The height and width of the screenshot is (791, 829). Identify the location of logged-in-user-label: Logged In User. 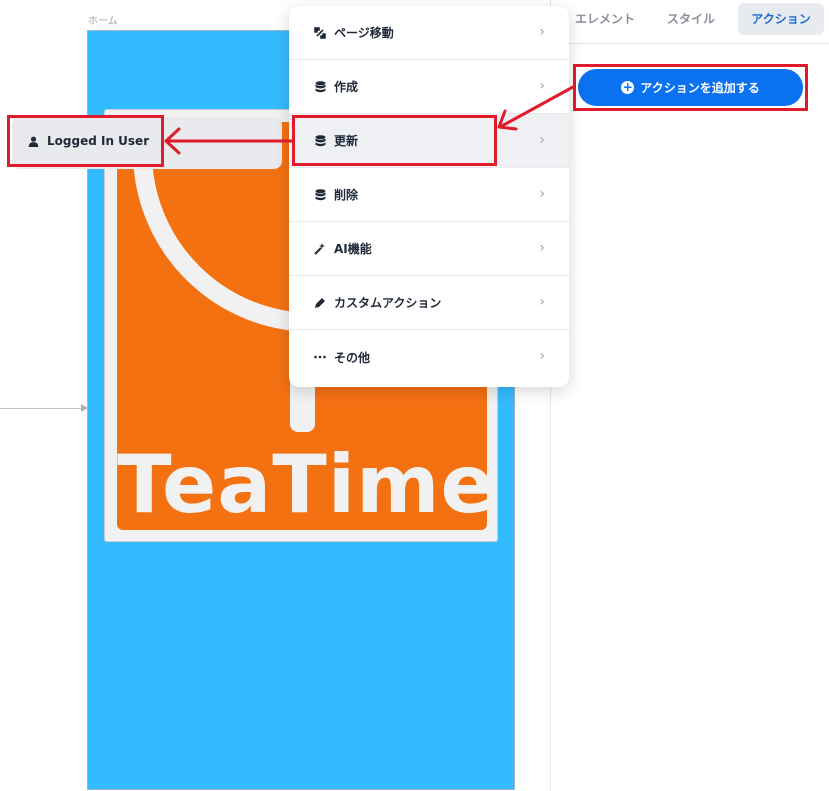
(98, 141).